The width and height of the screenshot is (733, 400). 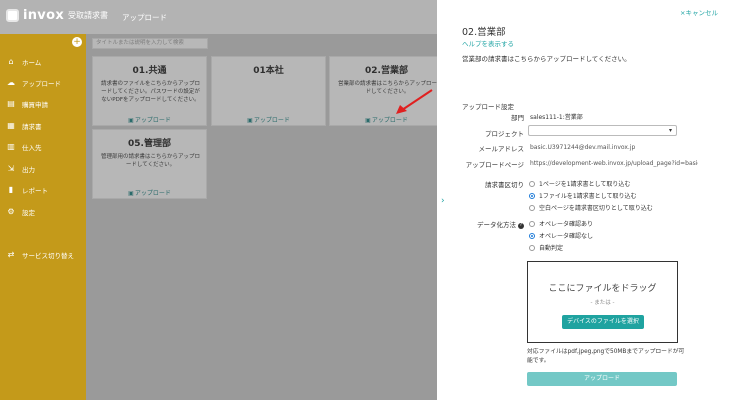 What do you see at coordinates (11, 82) in the screenshot?
I see `cloud-upload-icon: ☁` at bounding box center [11, 82].